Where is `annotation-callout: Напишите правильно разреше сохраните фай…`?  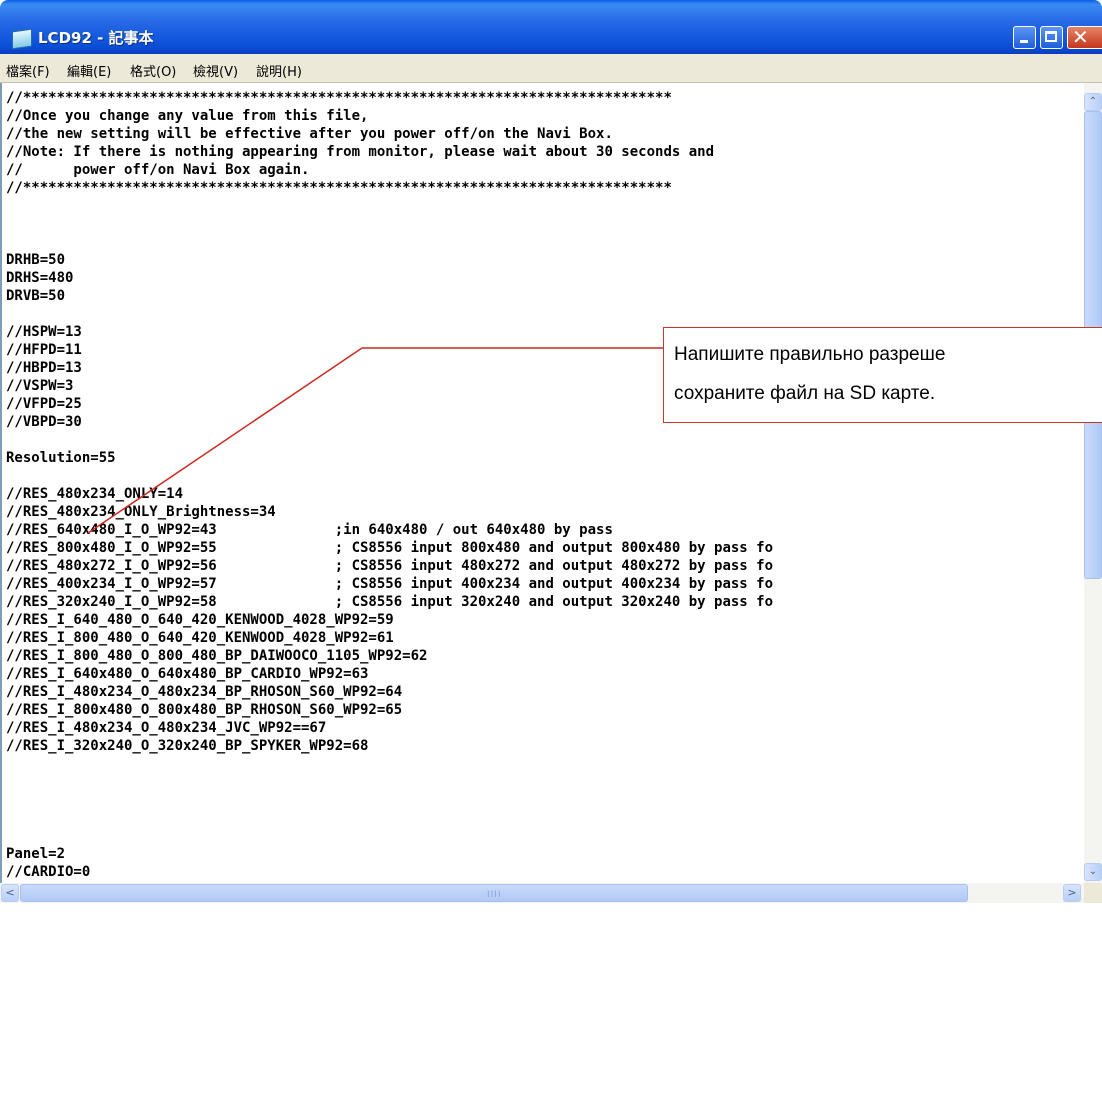 annotation-callout: Напишите правильно разреше сохраните фай… is located at coordinates (882, 375).